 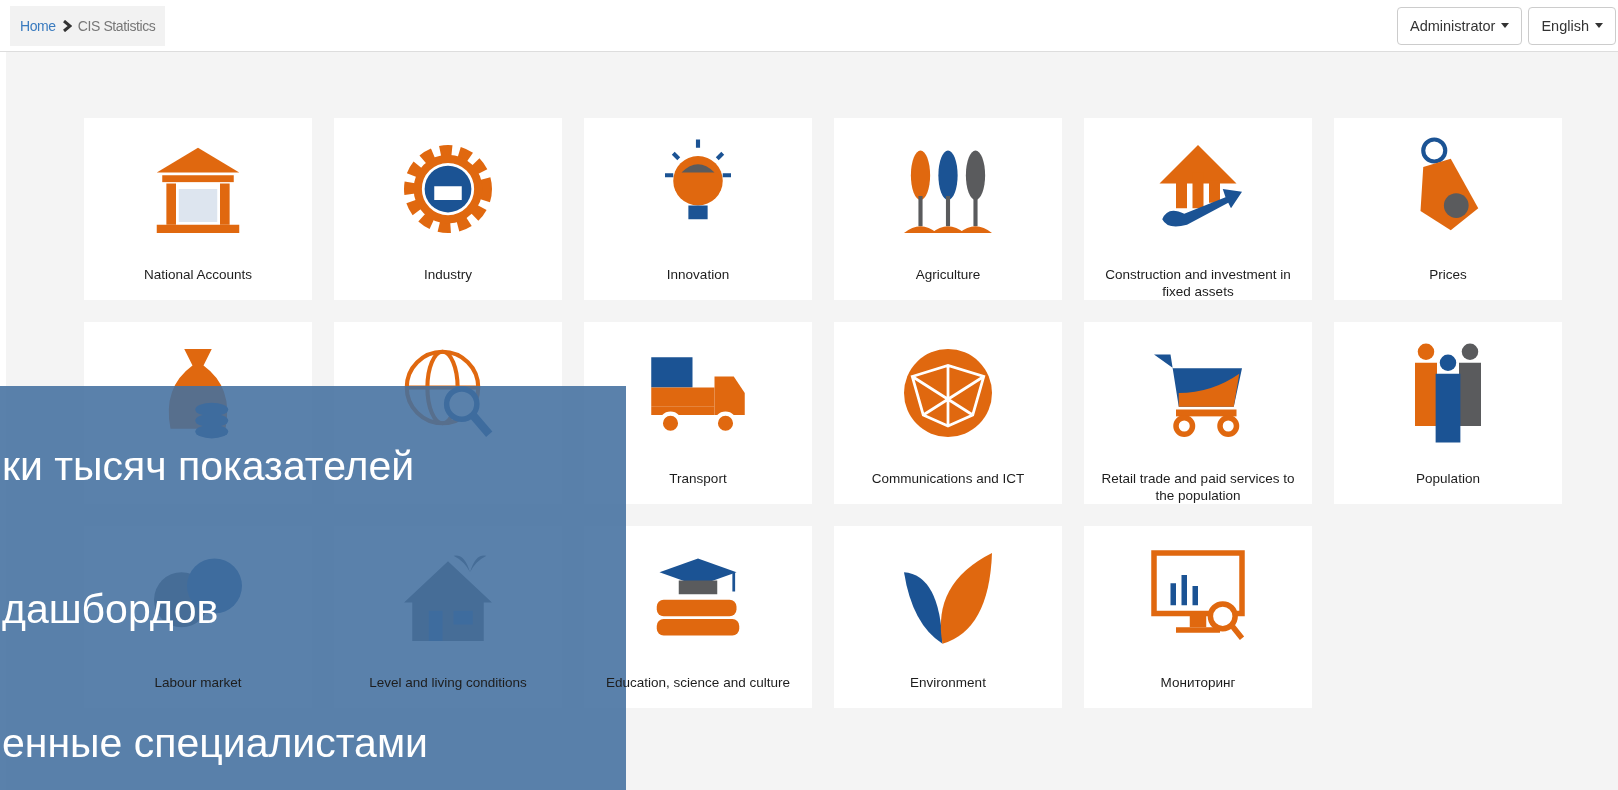 I want to click on tile-label: Мониторинг, so click(x=1198, y=682).